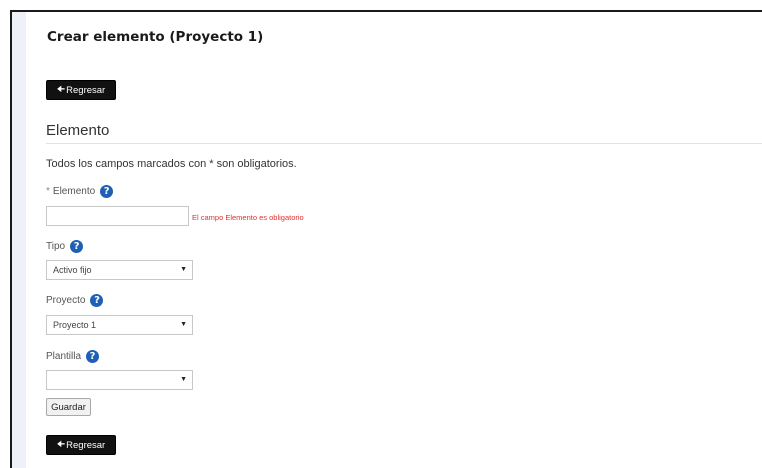  I want to click on proyecto-label: Proyecto ?, so click(75, 300).